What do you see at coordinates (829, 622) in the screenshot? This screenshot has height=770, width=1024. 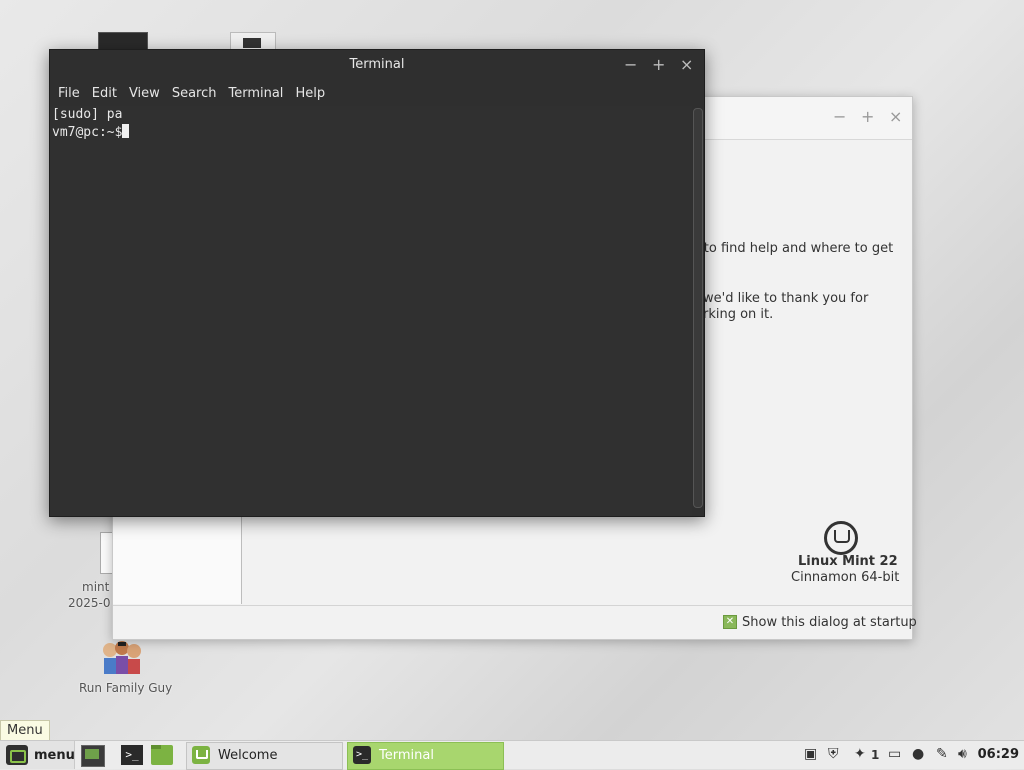 I see `startup-checkbox-label: Show this dialog at startup` at bounding box center [829, 622].